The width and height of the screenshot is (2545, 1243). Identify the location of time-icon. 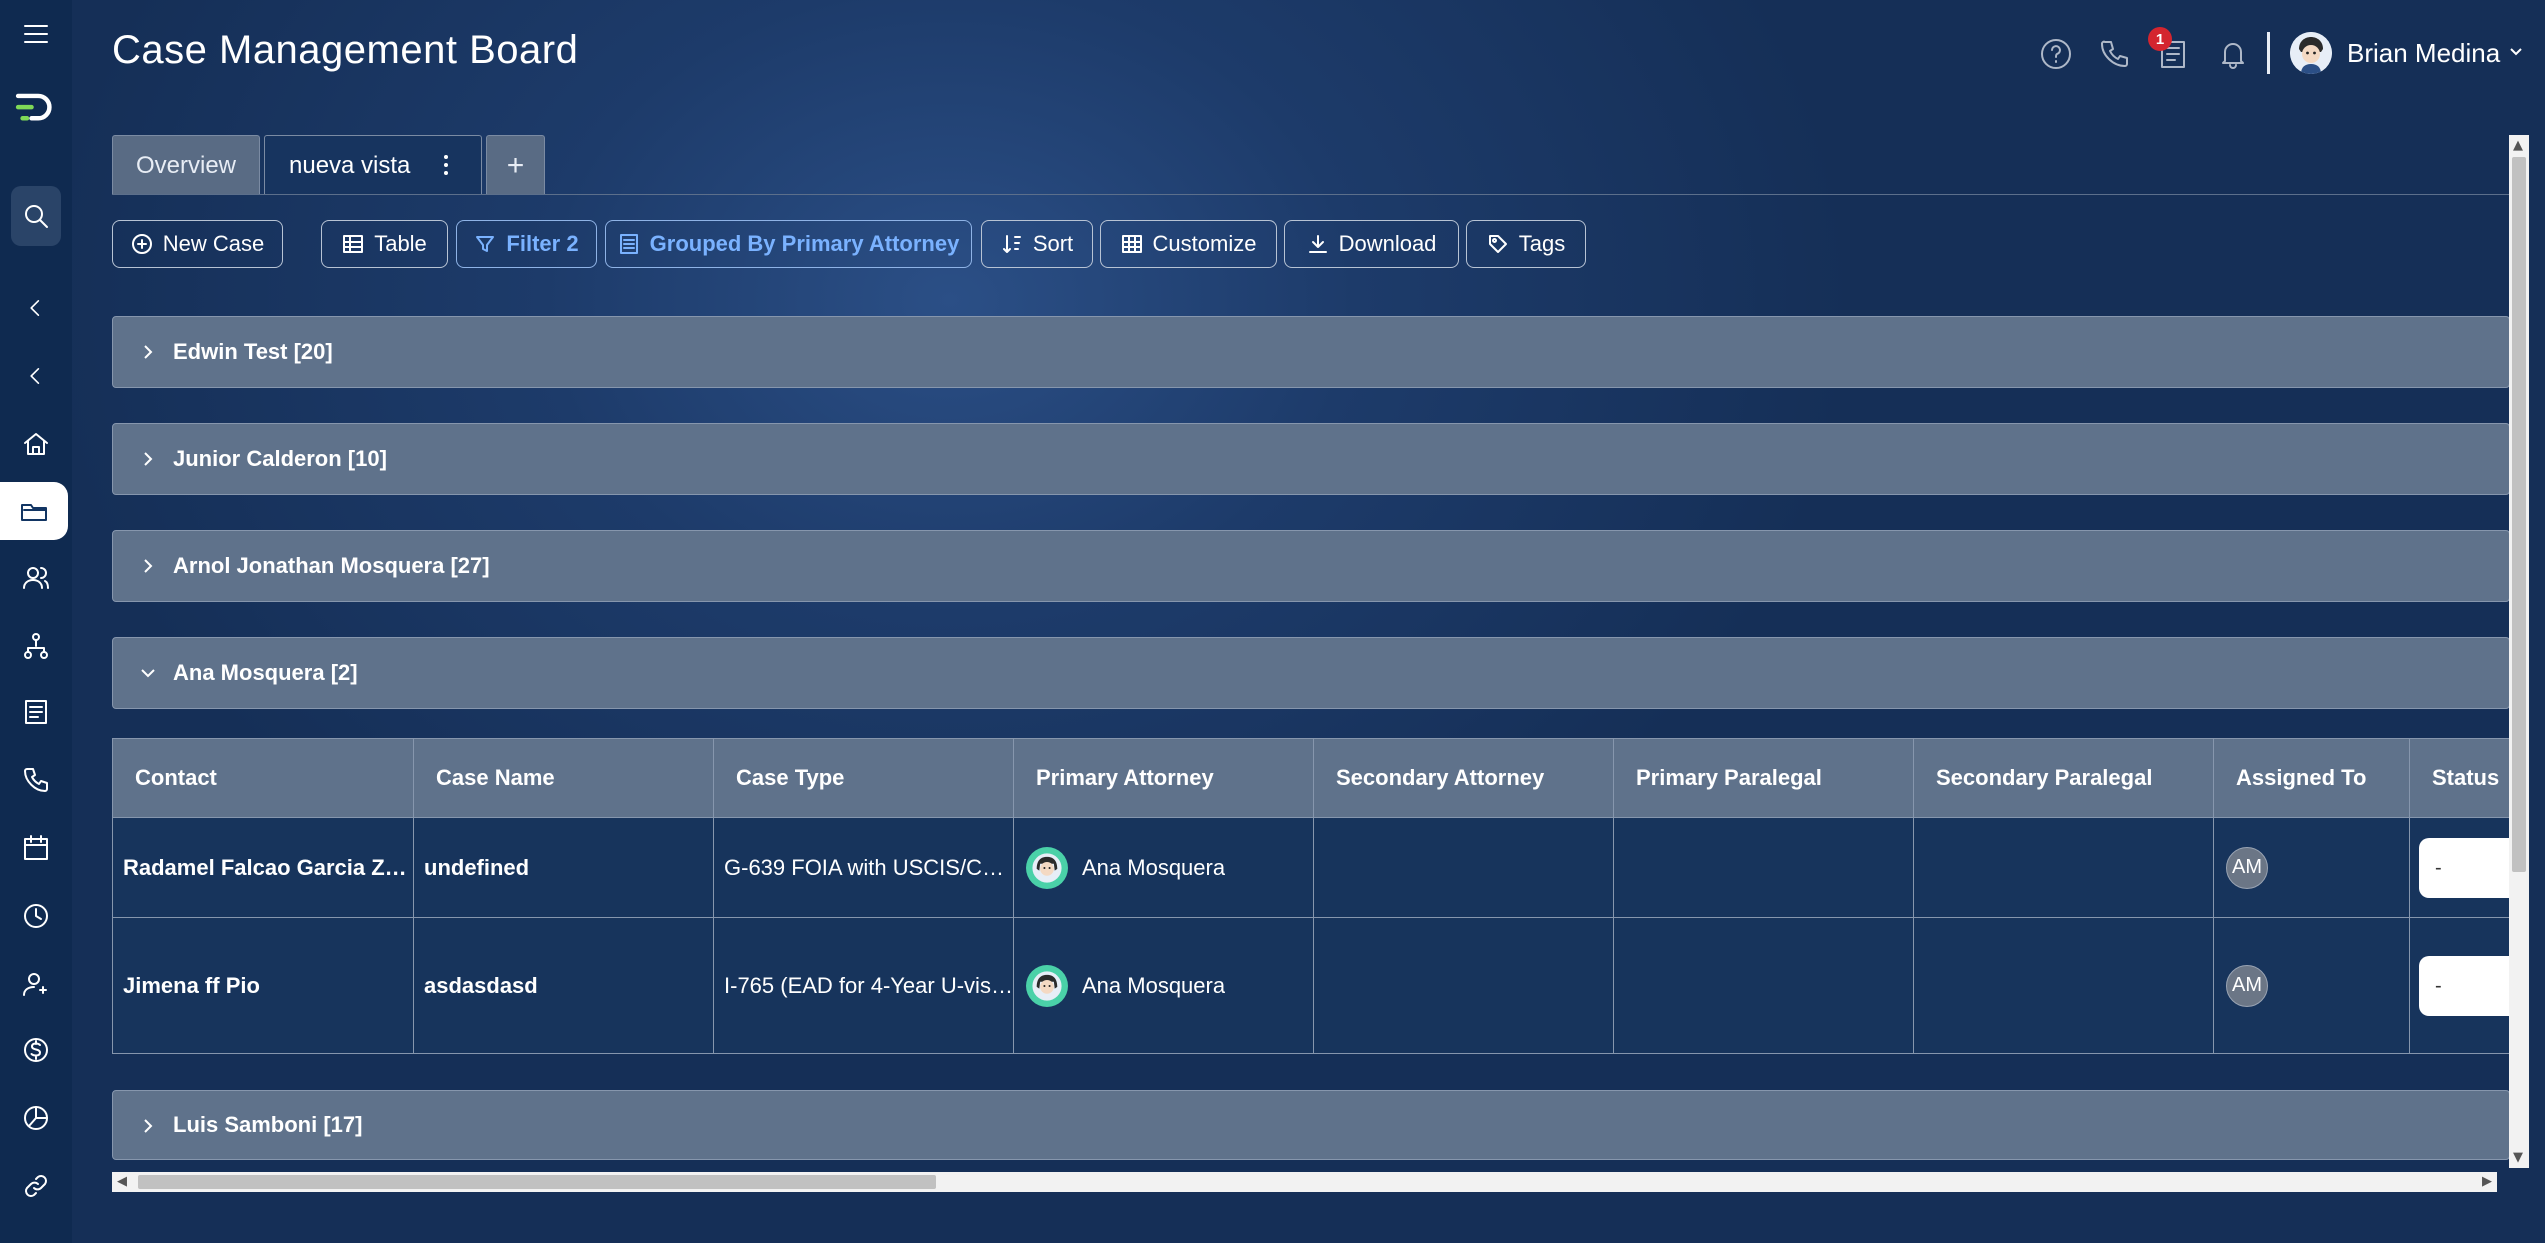
(36, 916).